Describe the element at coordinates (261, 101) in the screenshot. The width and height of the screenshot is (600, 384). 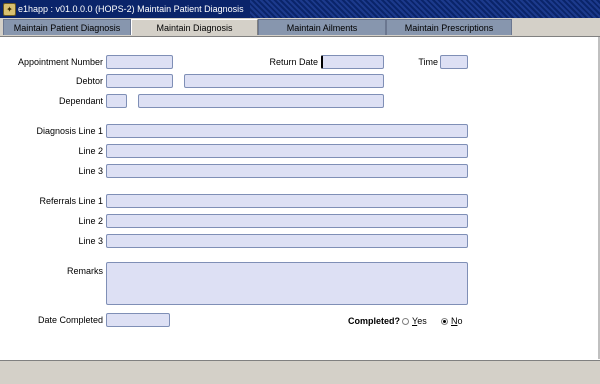
I see `dependant-name-field` at that location.